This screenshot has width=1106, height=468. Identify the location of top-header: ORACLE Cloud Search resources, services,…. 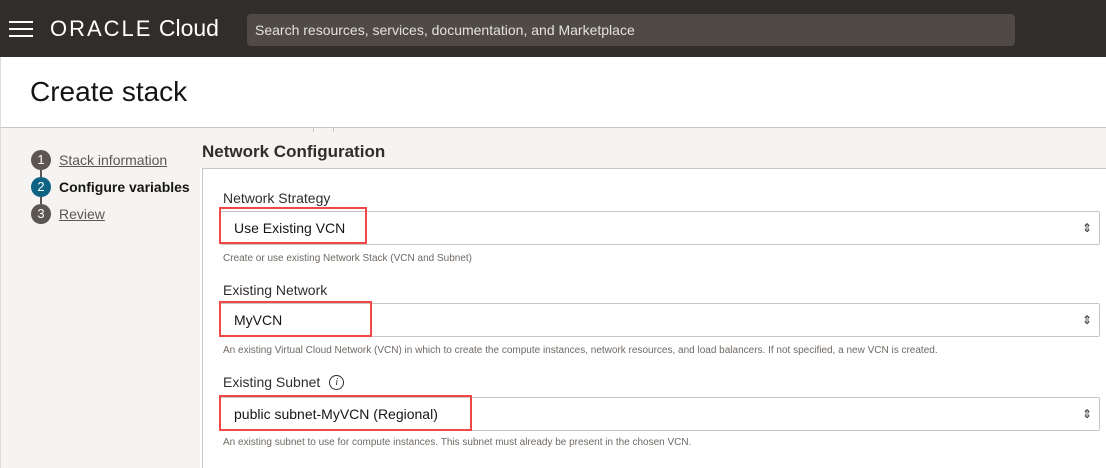
(553, 28).